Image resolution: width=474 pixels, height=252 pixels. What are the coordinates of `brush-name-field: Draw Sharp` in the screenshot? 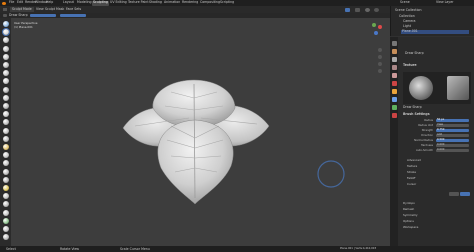 It's located at (18, 15).